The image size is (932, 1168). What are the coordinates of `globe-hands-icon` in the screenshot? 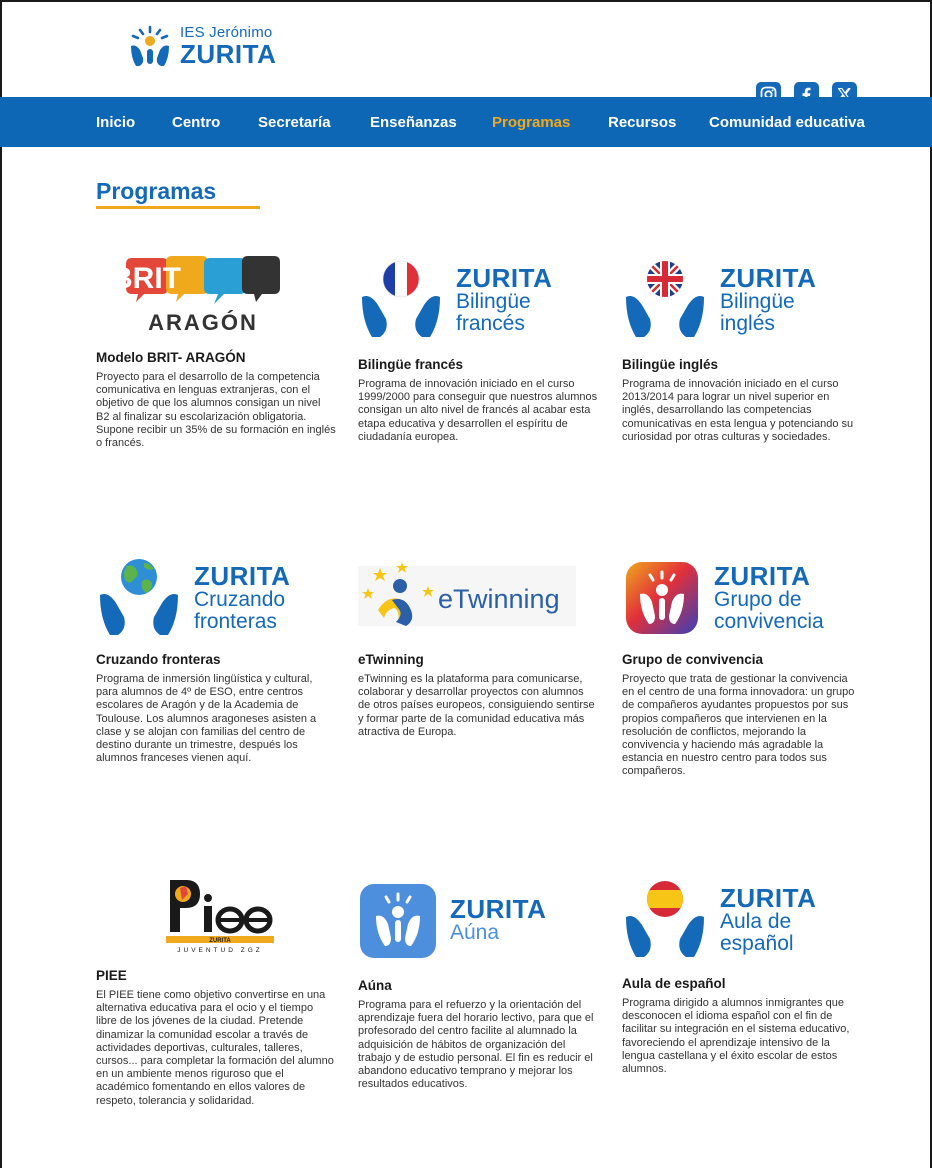 It's located at (139, 597).